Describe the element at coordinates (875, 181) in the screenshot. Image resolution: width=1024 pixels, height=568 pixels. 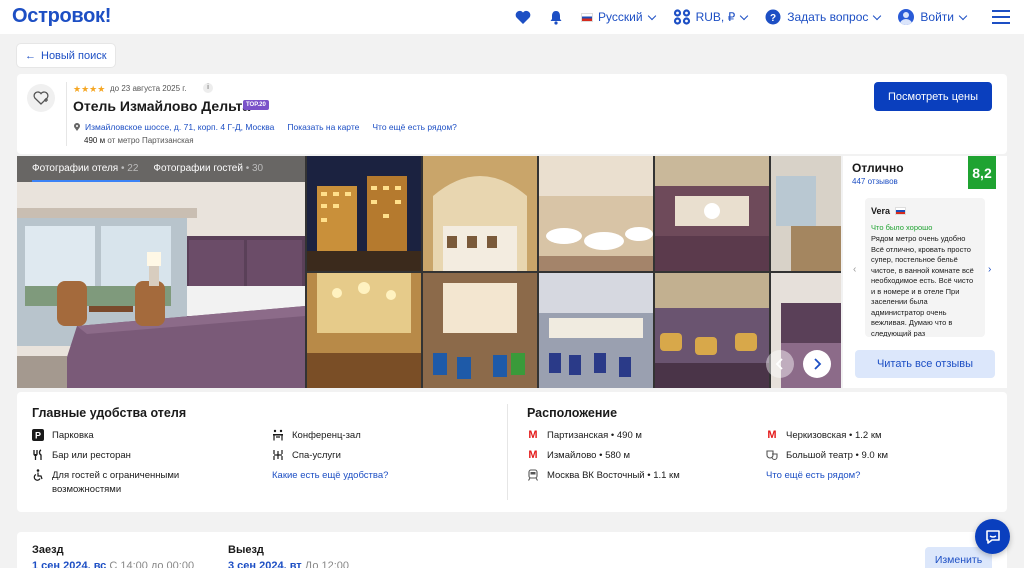
I see `reviews-count-link: 447 отзывов` at that location.